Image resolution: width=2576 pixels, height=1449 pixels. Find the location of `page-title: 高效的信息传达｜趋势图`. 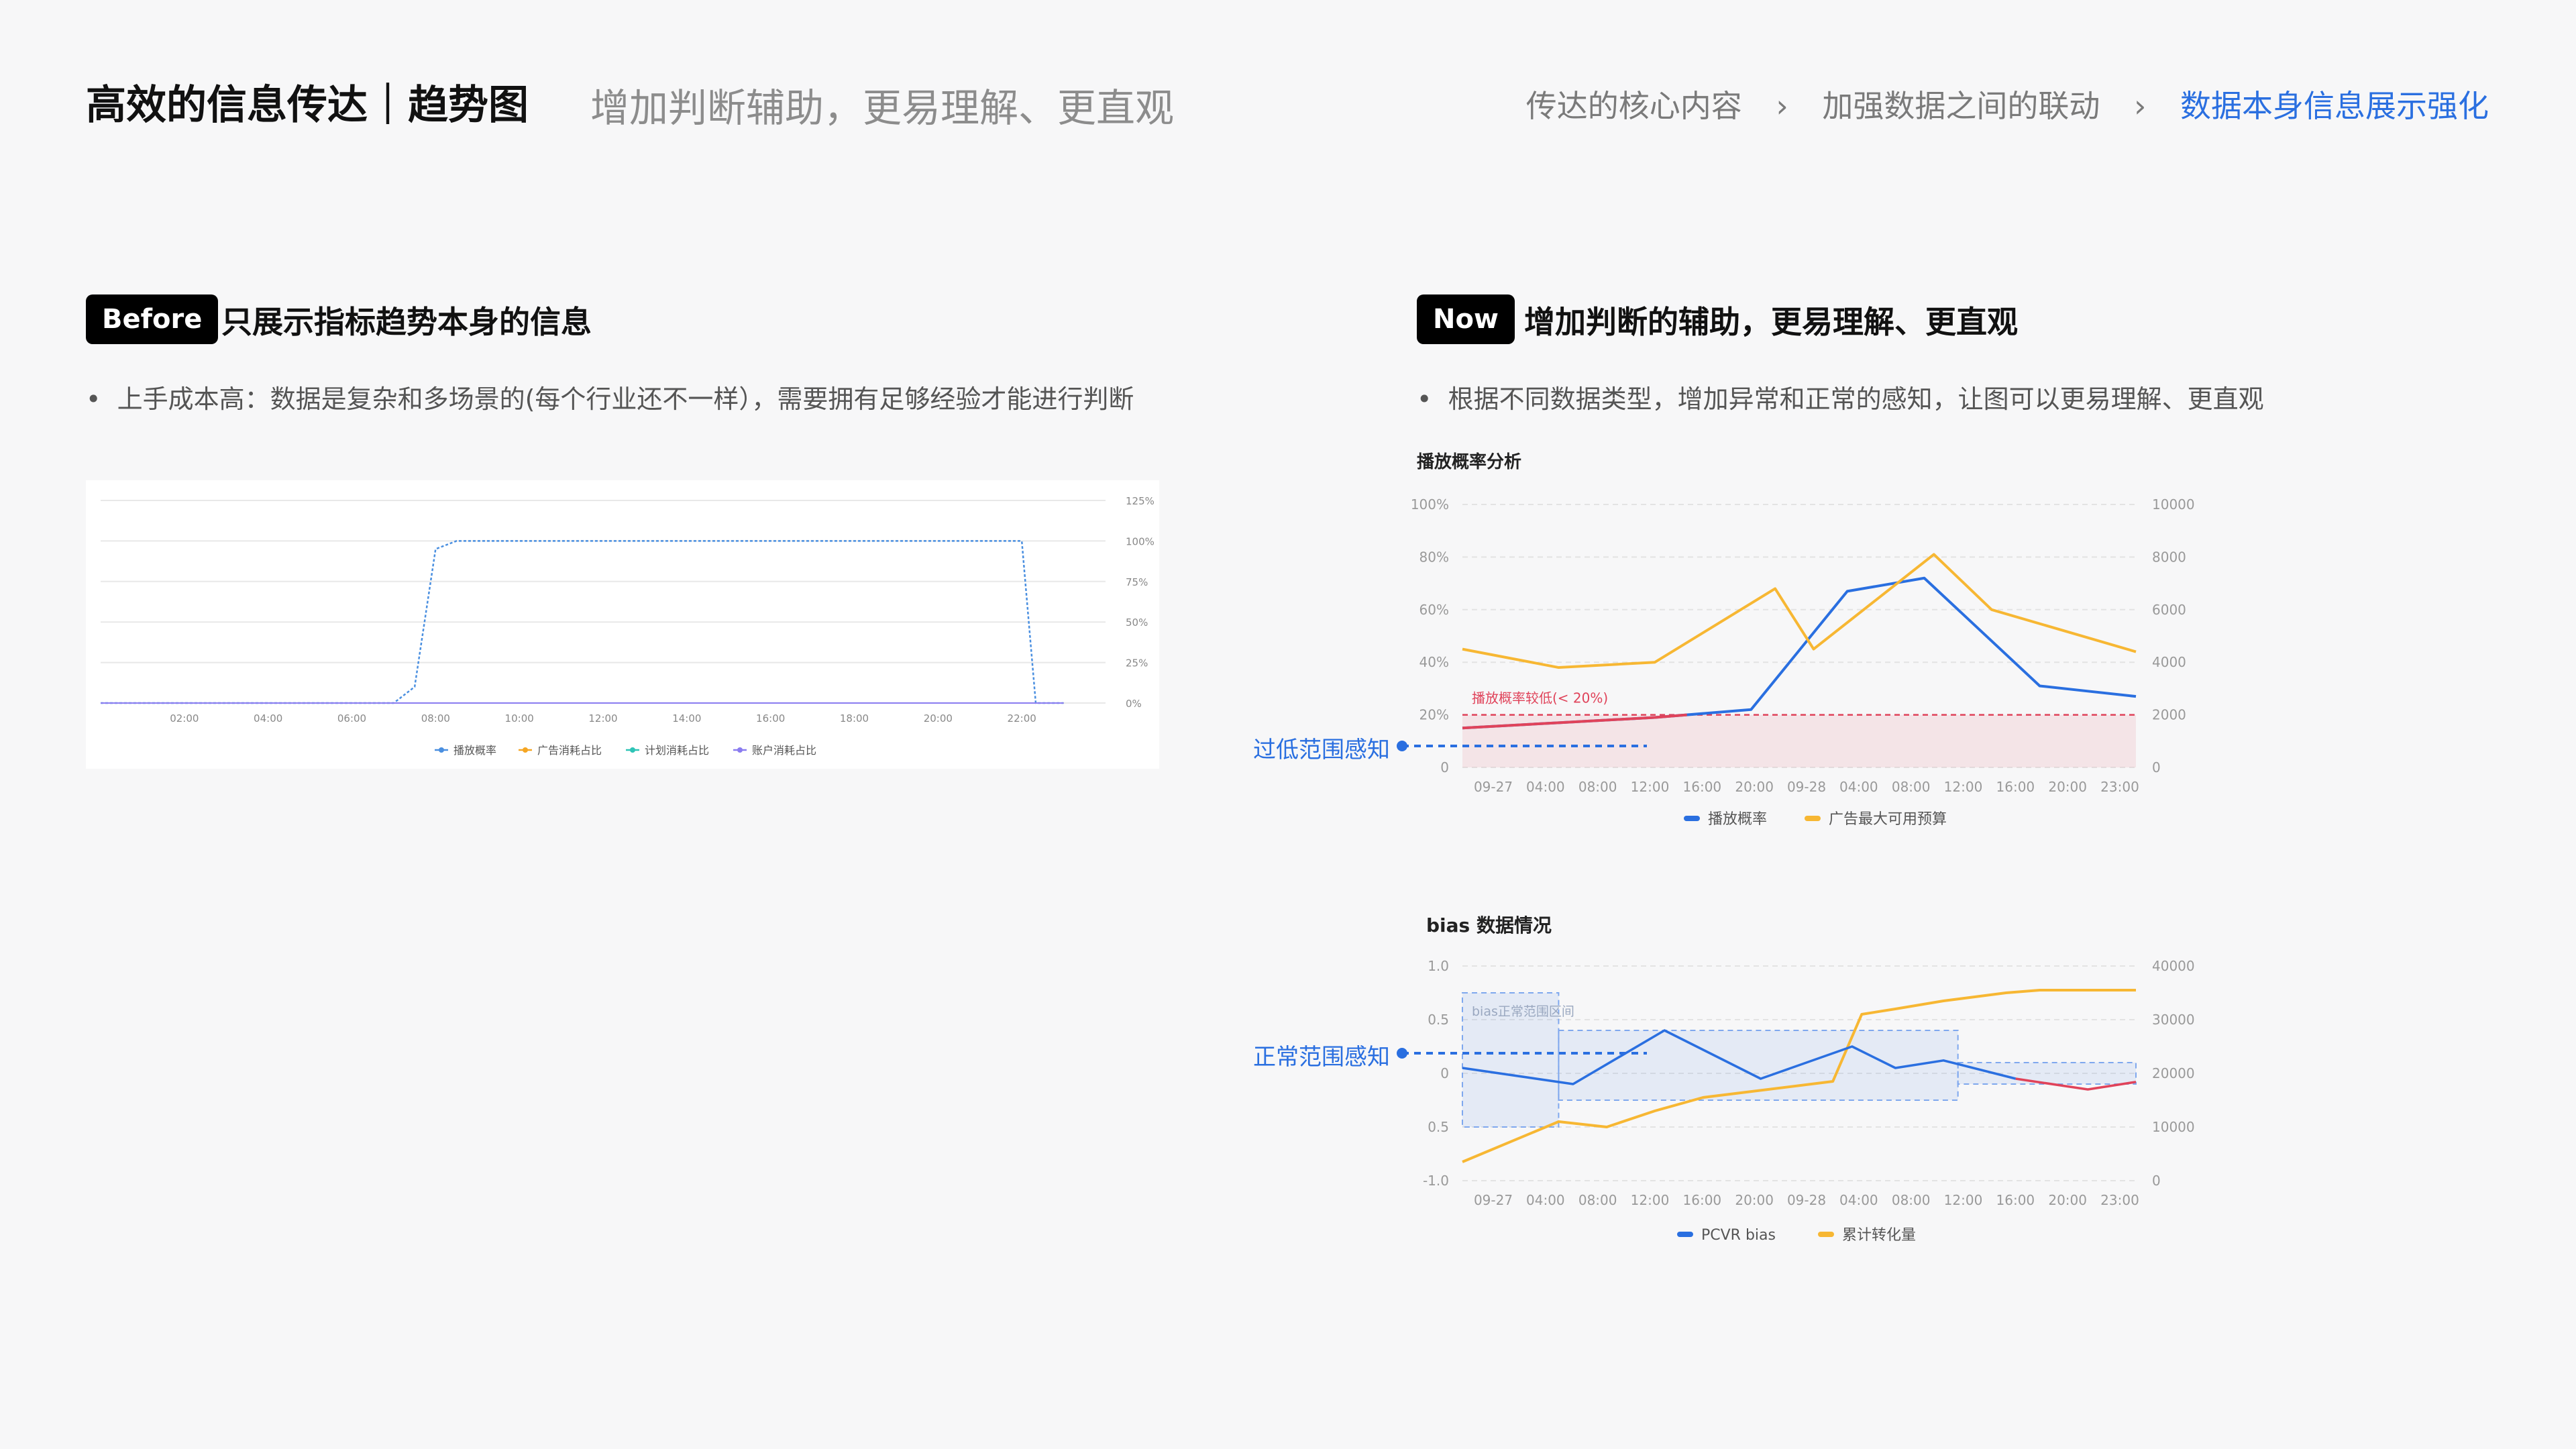

page-title: 高效的信息传达｜趋势图 is located at coordinates (307, 105).